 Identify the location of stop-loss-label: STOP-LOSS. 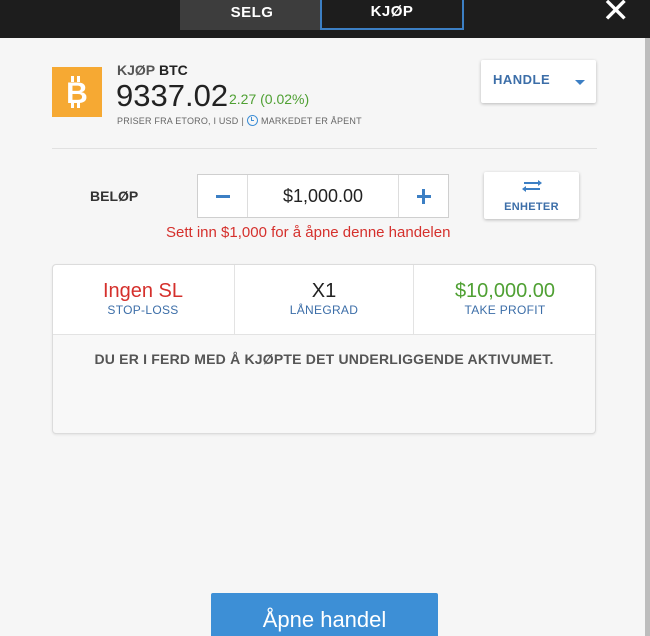
(143, 310).